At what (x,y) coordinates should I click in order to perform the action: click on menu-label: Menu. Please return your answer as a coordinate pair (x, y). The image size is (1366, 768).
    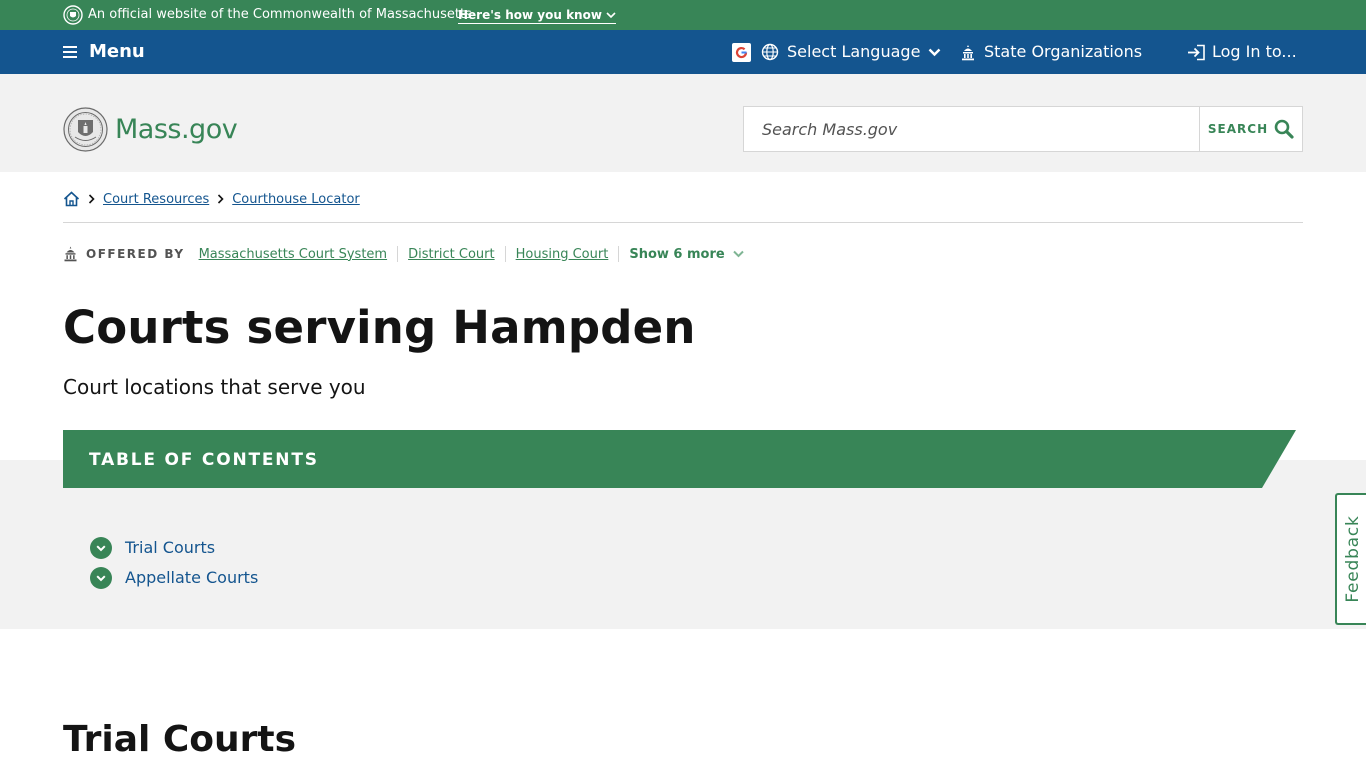
    Looking at the image, I should click on (117, 51).